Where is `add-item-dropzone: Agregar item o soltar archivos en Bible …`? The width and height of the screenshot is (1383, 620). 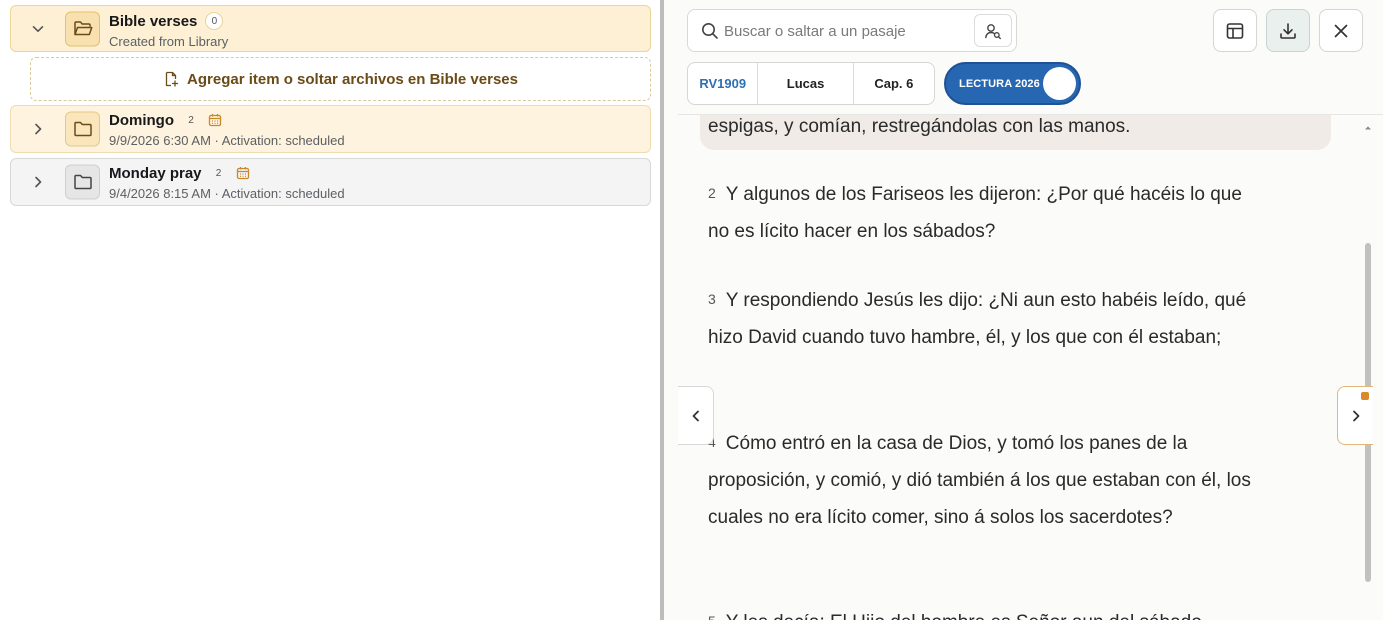
add-item-dropzone: Agregar item o soltar archivos en Bible … is located at coordinates (340, 79).